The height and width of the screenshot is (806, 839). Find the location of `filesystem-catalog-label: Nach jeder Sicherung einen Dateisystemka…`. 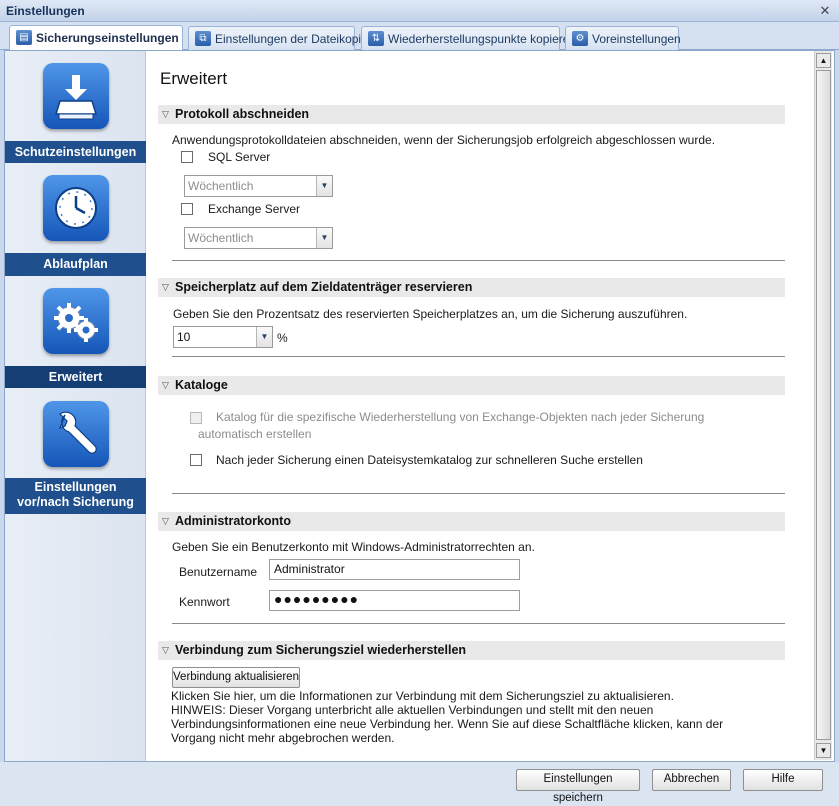

filesystem-catalog-label: Nach jeder Sicherung einen Dateisystemka… is located at coordinates (429, 460).